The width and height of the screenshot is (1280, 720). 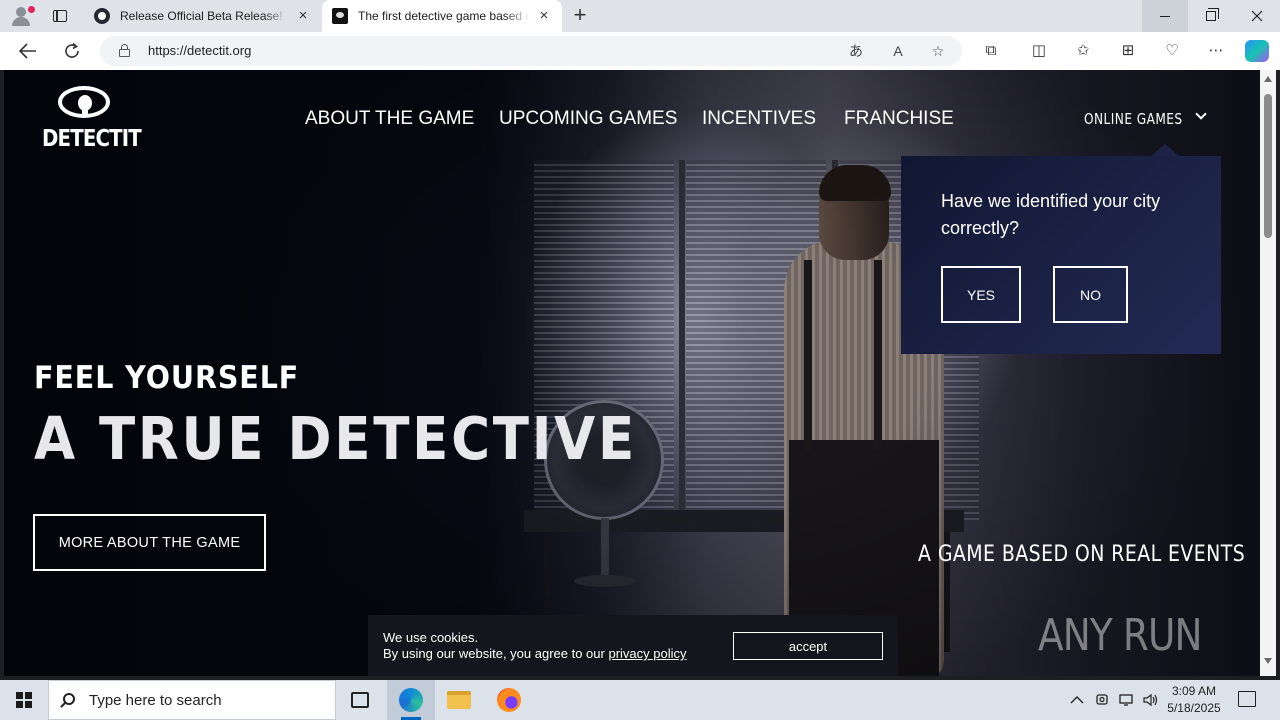 What do you see at coordinates (1083, 51) in the screenshot?
I see `favorites-icon: ✩` at bounding box center [1083, 51].